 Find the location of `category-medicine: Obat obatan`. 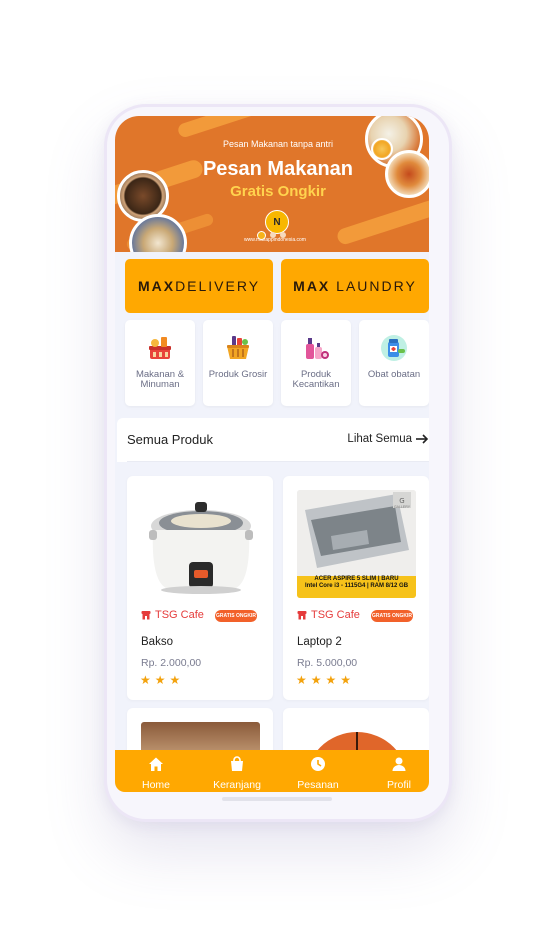

category-medicine: Obat obatan is located at coordinates (394, 363).